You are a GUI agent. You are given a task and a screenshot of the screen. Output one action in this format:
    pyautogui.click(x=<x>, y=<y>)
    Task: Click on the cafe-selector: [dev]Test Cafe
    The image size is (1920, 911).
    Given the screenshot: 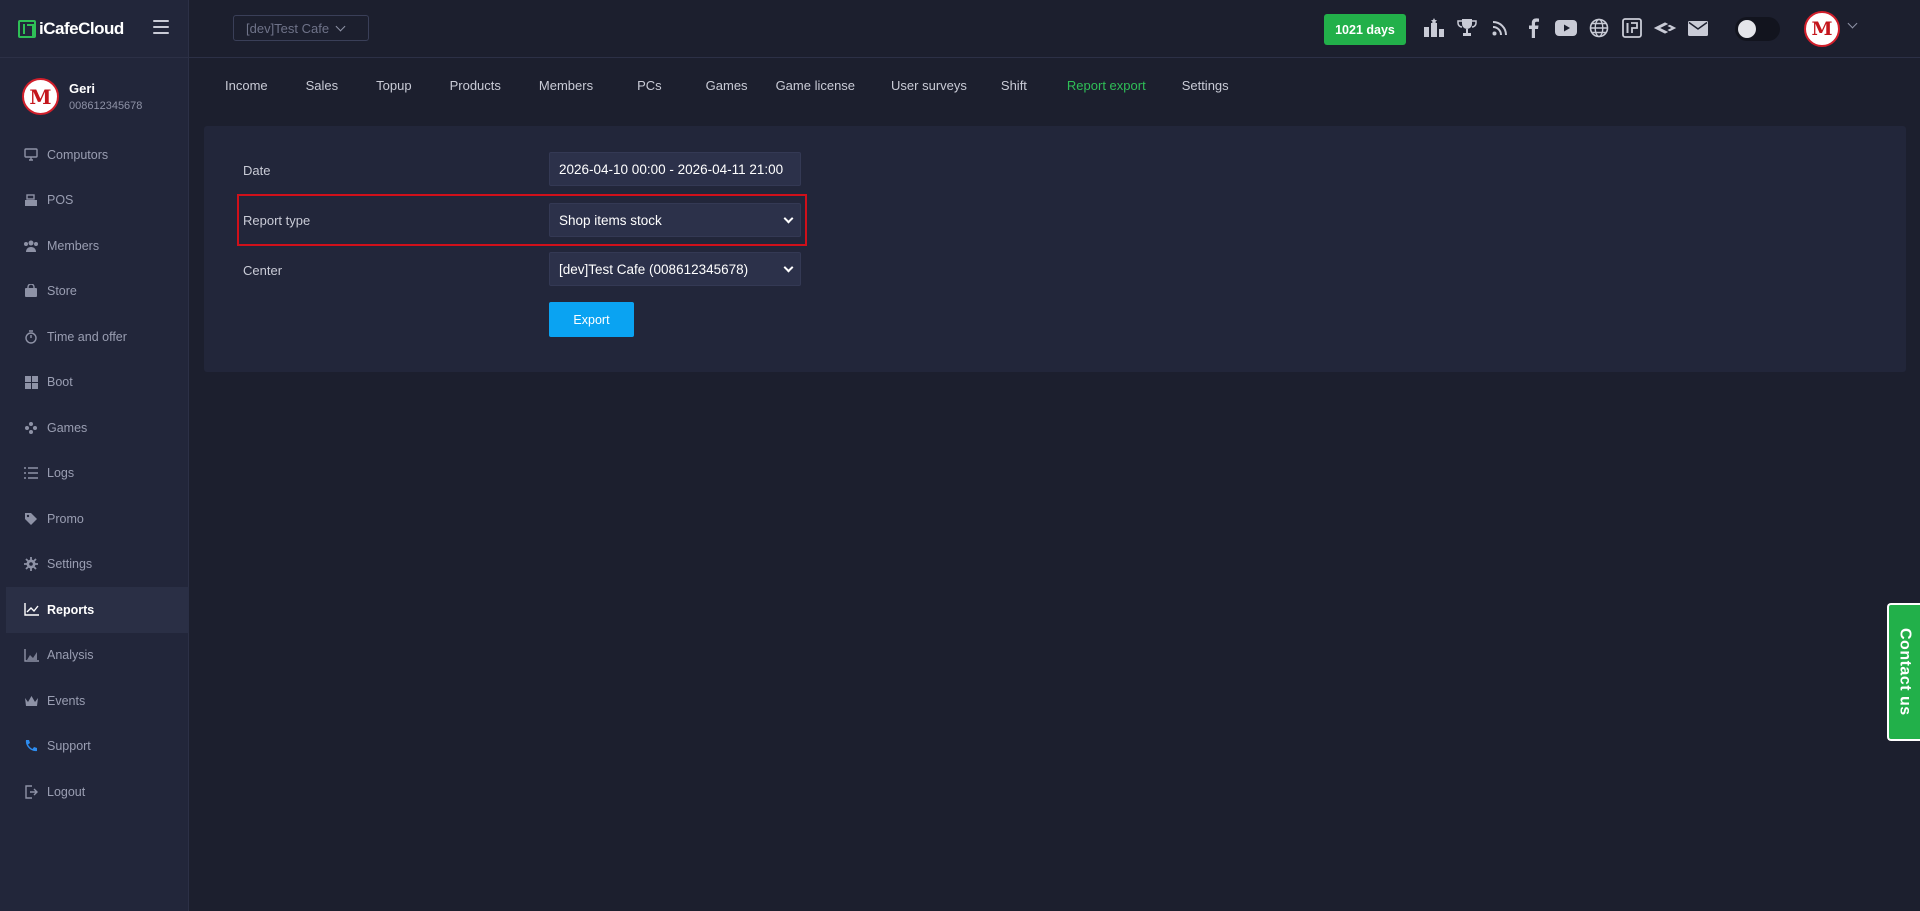 What is the action you would take?
    pyautogui.click(x=301, y=28)
    